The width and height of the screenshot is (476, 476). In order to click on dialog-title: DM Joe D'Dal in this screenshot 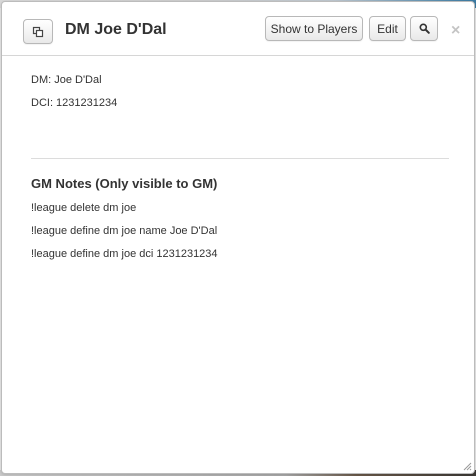, I will do `click(116, 29)`.